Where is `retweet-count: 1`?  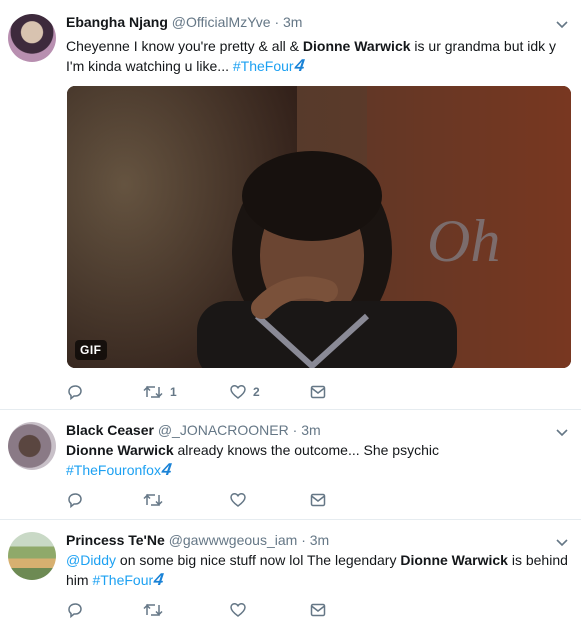
retweet-count: 1 is located at coordinates (173, 392).